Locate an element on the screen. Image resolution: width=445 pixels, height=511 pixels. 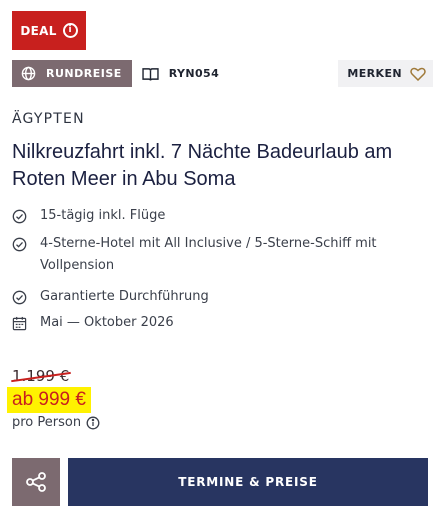
current-price: ab 999 € is located at coordinates (49, 400).